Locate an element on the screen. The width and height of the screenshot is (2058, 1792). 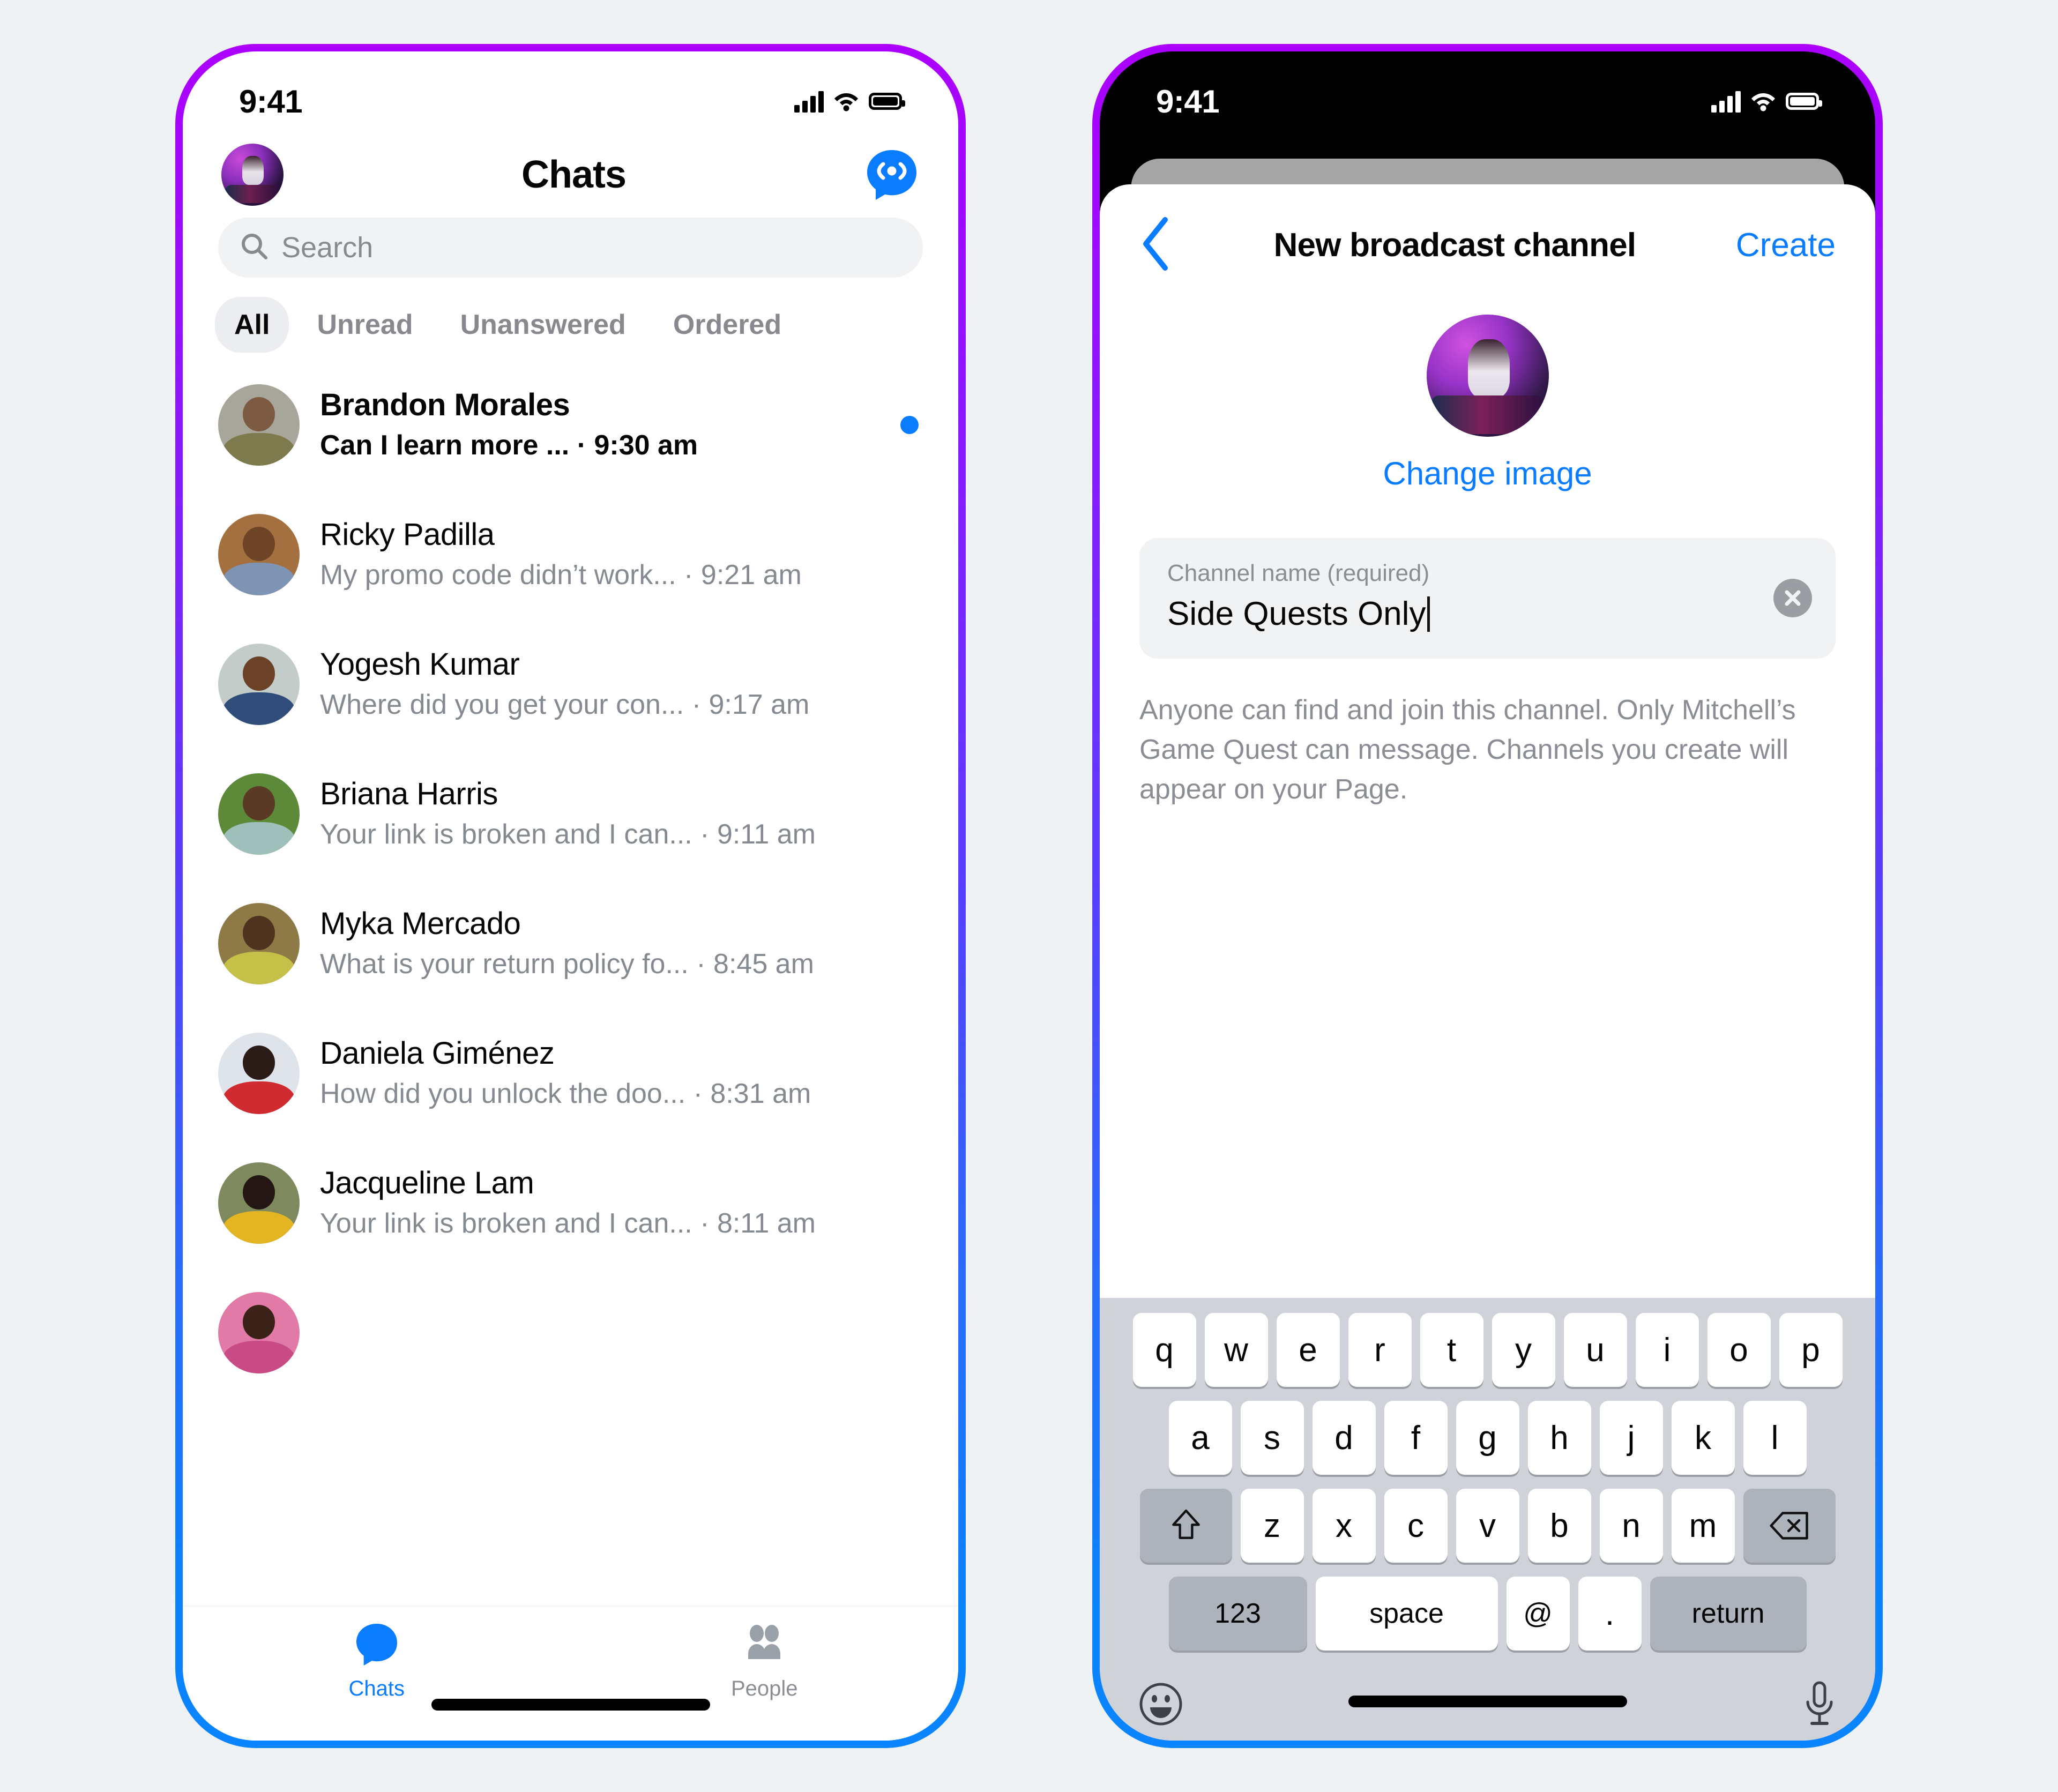
status-icons is located at coordinates (849, 101).